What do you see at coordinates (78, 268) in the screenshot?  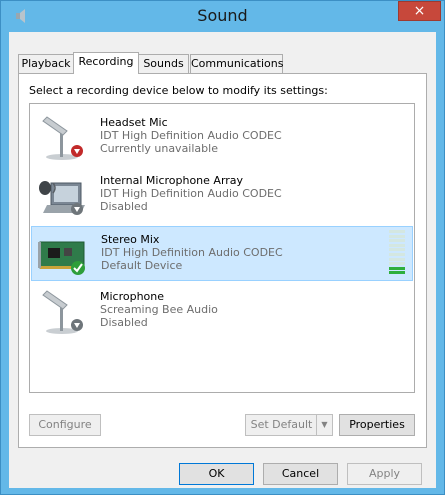 I see `default-check-icon` at bounding box center [78, 268].